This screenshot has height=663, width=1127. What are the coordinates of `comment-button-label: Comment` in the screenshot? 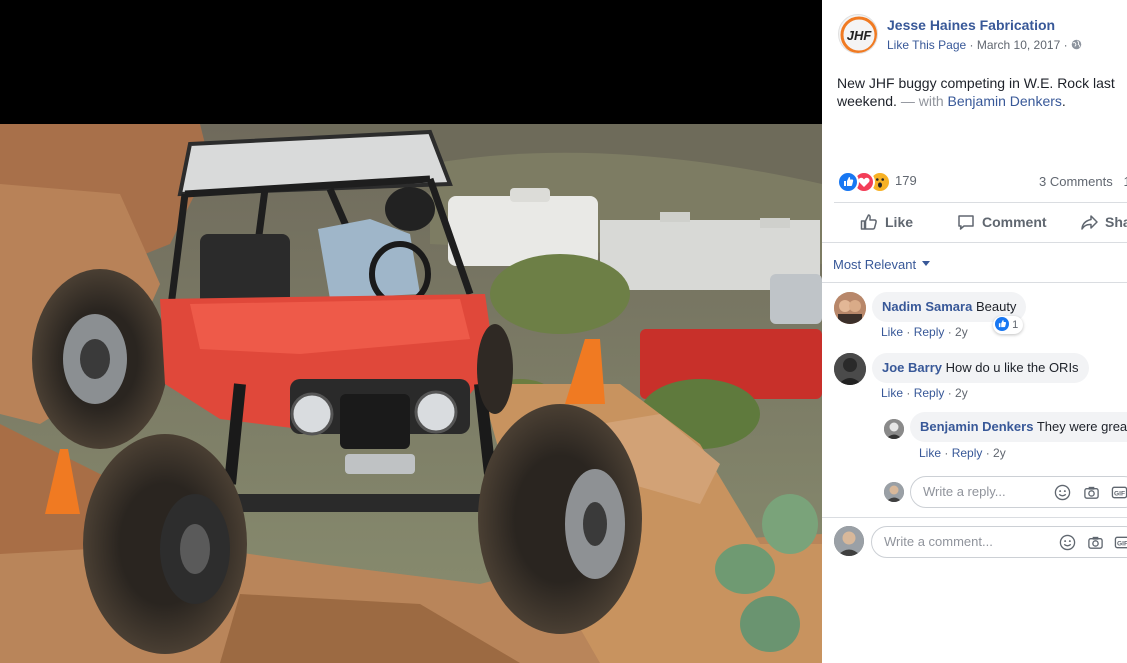 It's located at (1014, 222).